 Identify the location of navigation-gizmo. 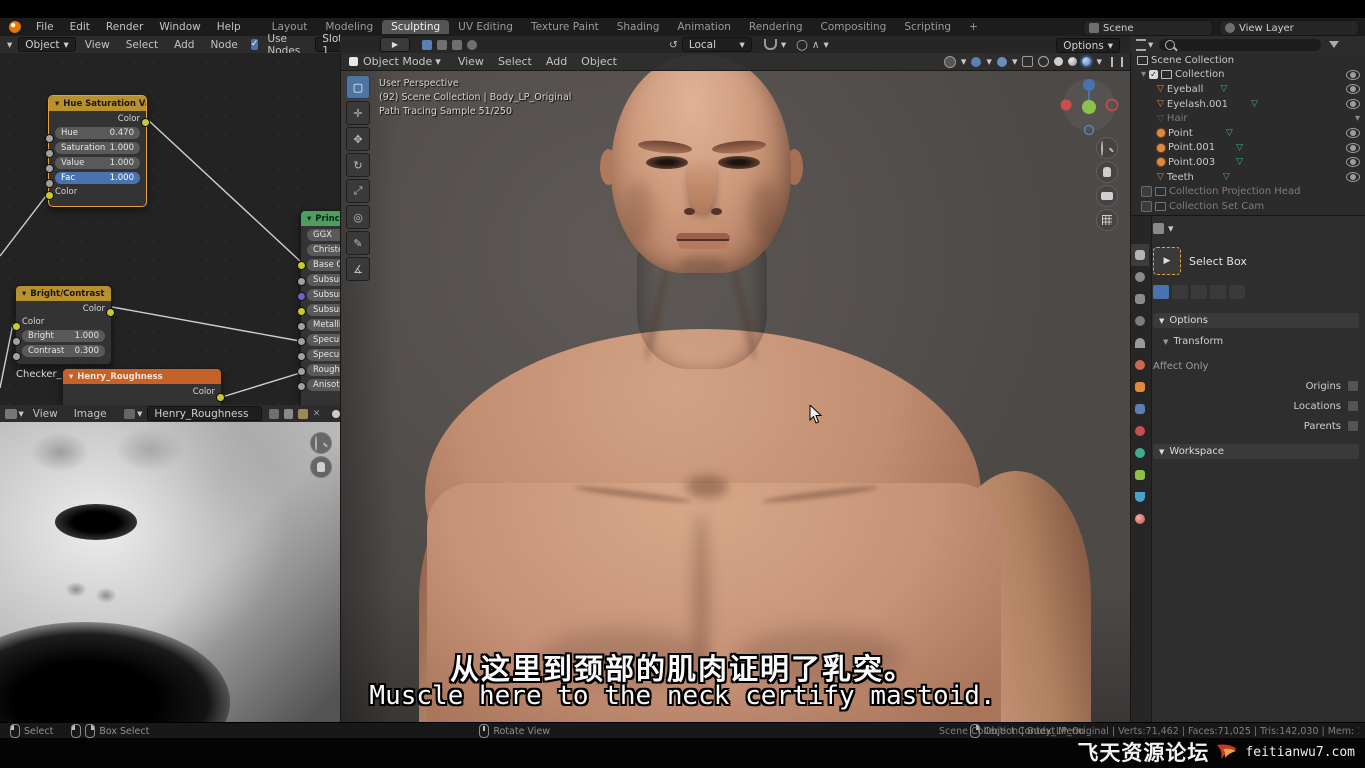
(1089, 107).